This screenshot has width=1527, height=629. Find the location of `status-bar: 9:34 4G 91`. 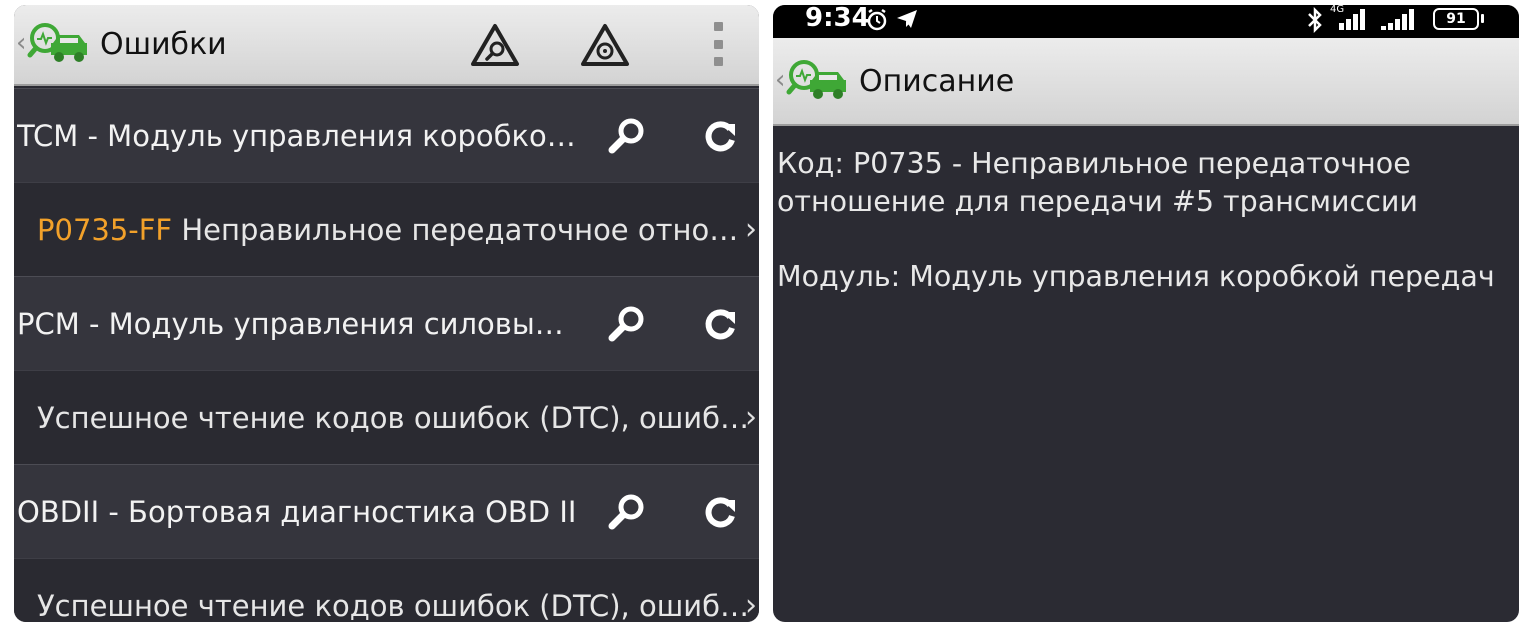

status-bar: 9:34 4G 91 is located at coordinates (1146, 21).